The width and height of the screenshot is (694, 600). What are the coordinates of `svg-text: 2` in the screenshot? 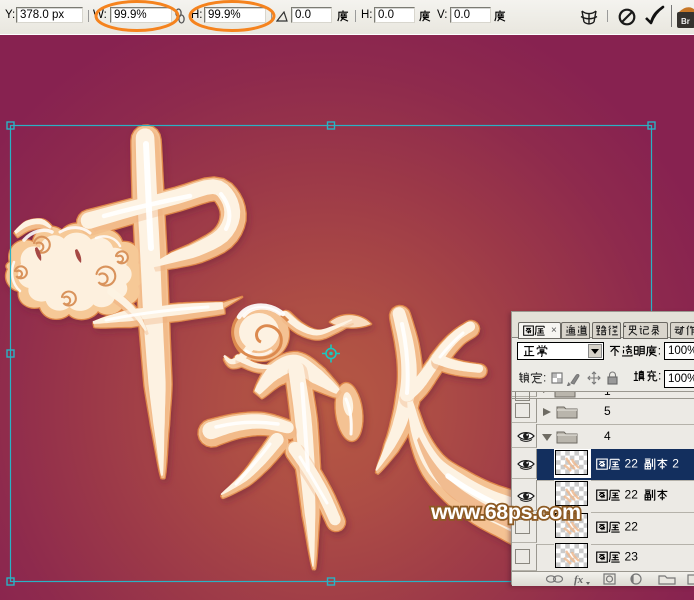 It's located at (674, 463).